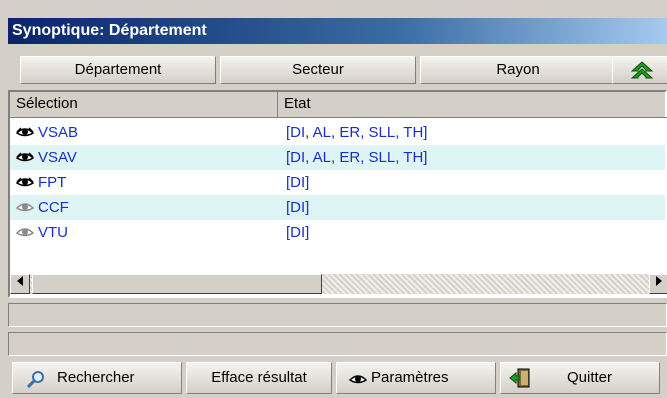 The width and height of the screenshot is (667, 398). What do you see at coordinates (53, 232) in the screenshot?
I see `row-selection: VTU` at bounding box center [53, 232].